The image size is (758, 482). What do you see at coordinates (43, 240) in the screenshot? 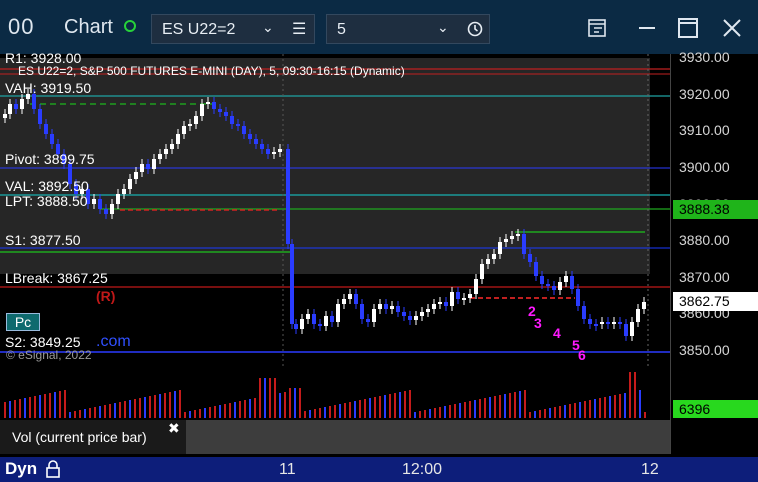
I see `s1-label: S1: 3877.50` at bounding box center [43, 240].